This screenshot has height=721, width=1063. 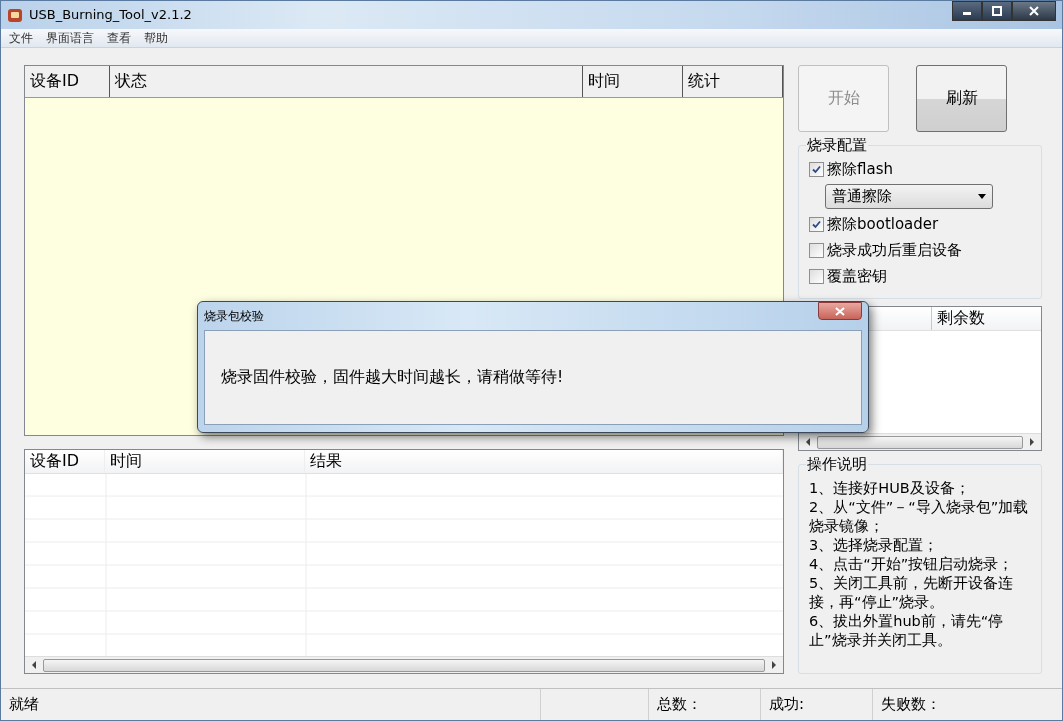 I want to click on app-icon, so click(x=15, y=14).